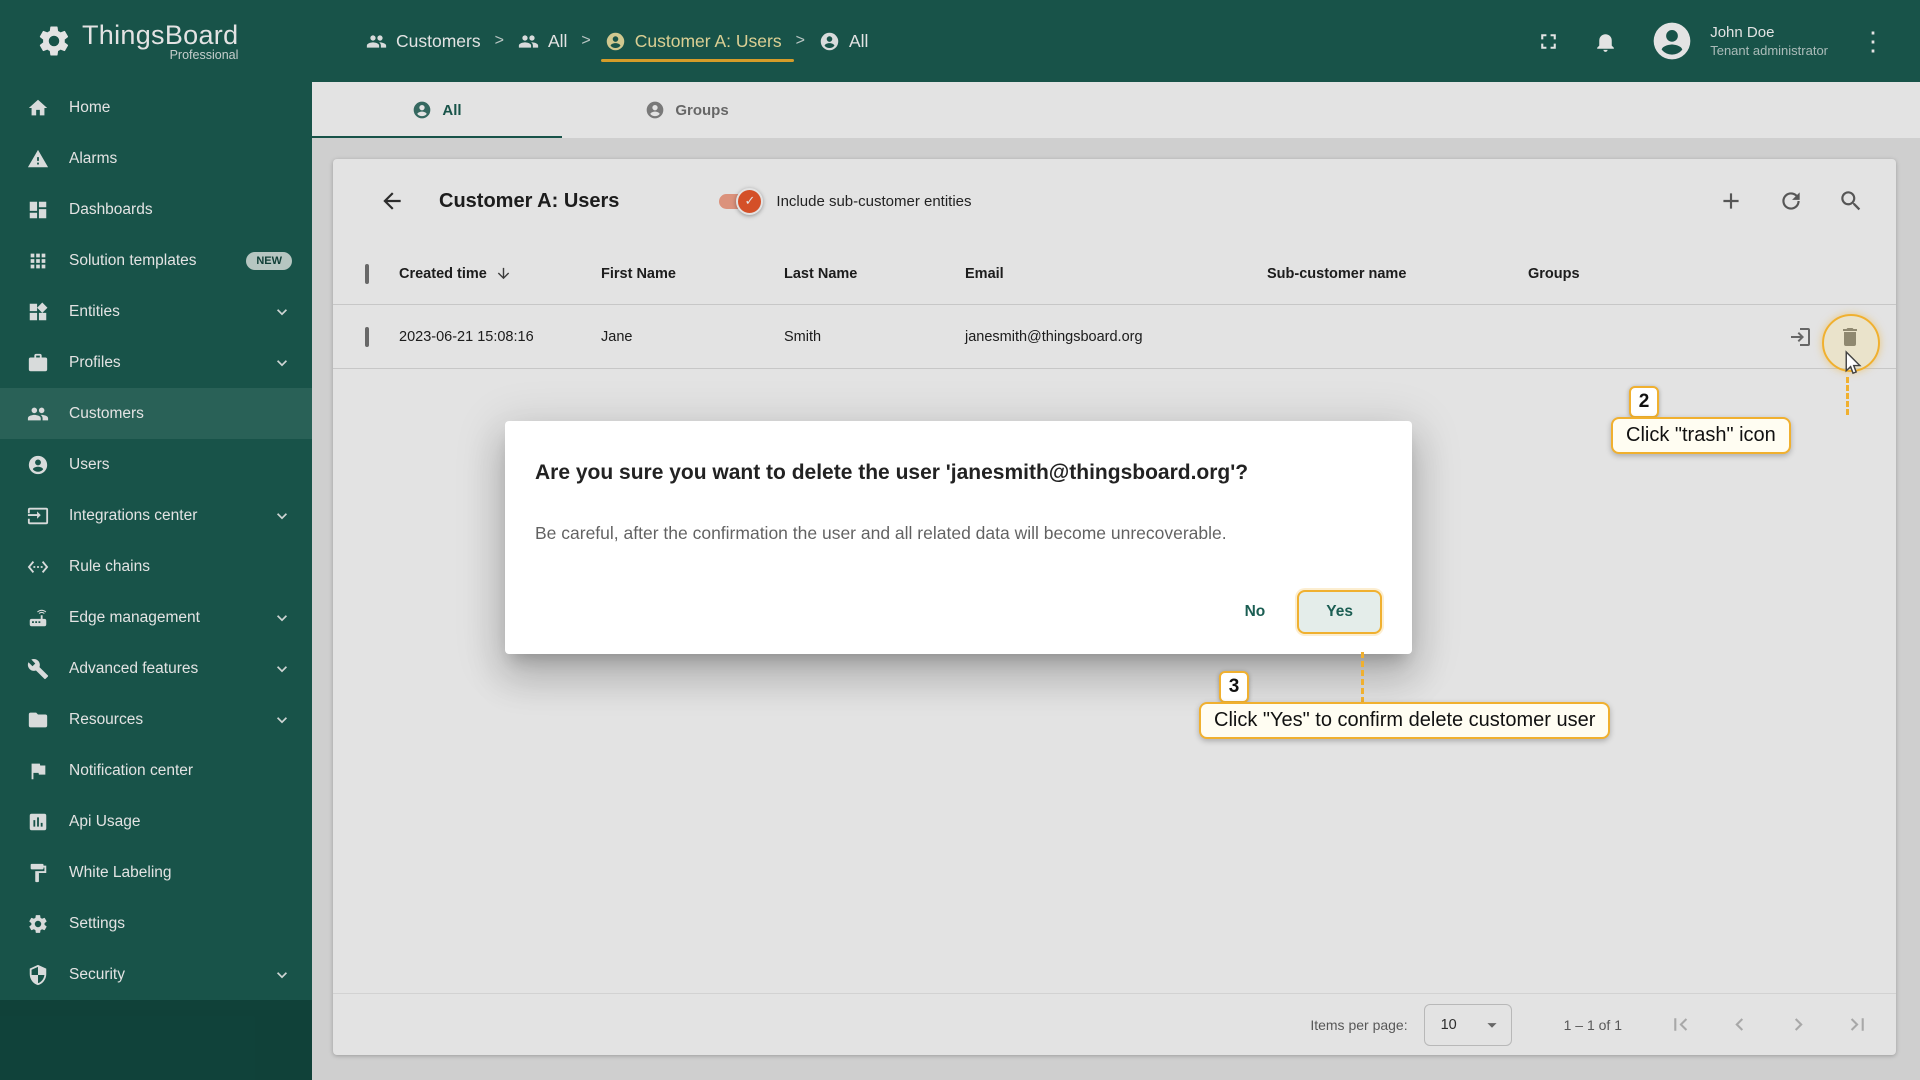  Describe the element at coordinates (1701, 435) in the screenshot. I see `annotation-label-2: Click "trash" icon` at that location.